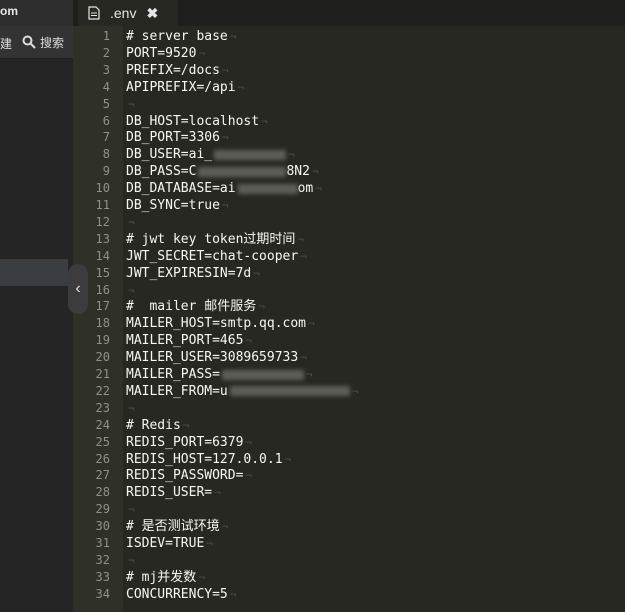 Image resolution: width=625 pixels, height=612 pixels. What do you see at coordinates (102, 357) in the screenshot?
I see `line-number: 20` at bounding box center [102, 357].